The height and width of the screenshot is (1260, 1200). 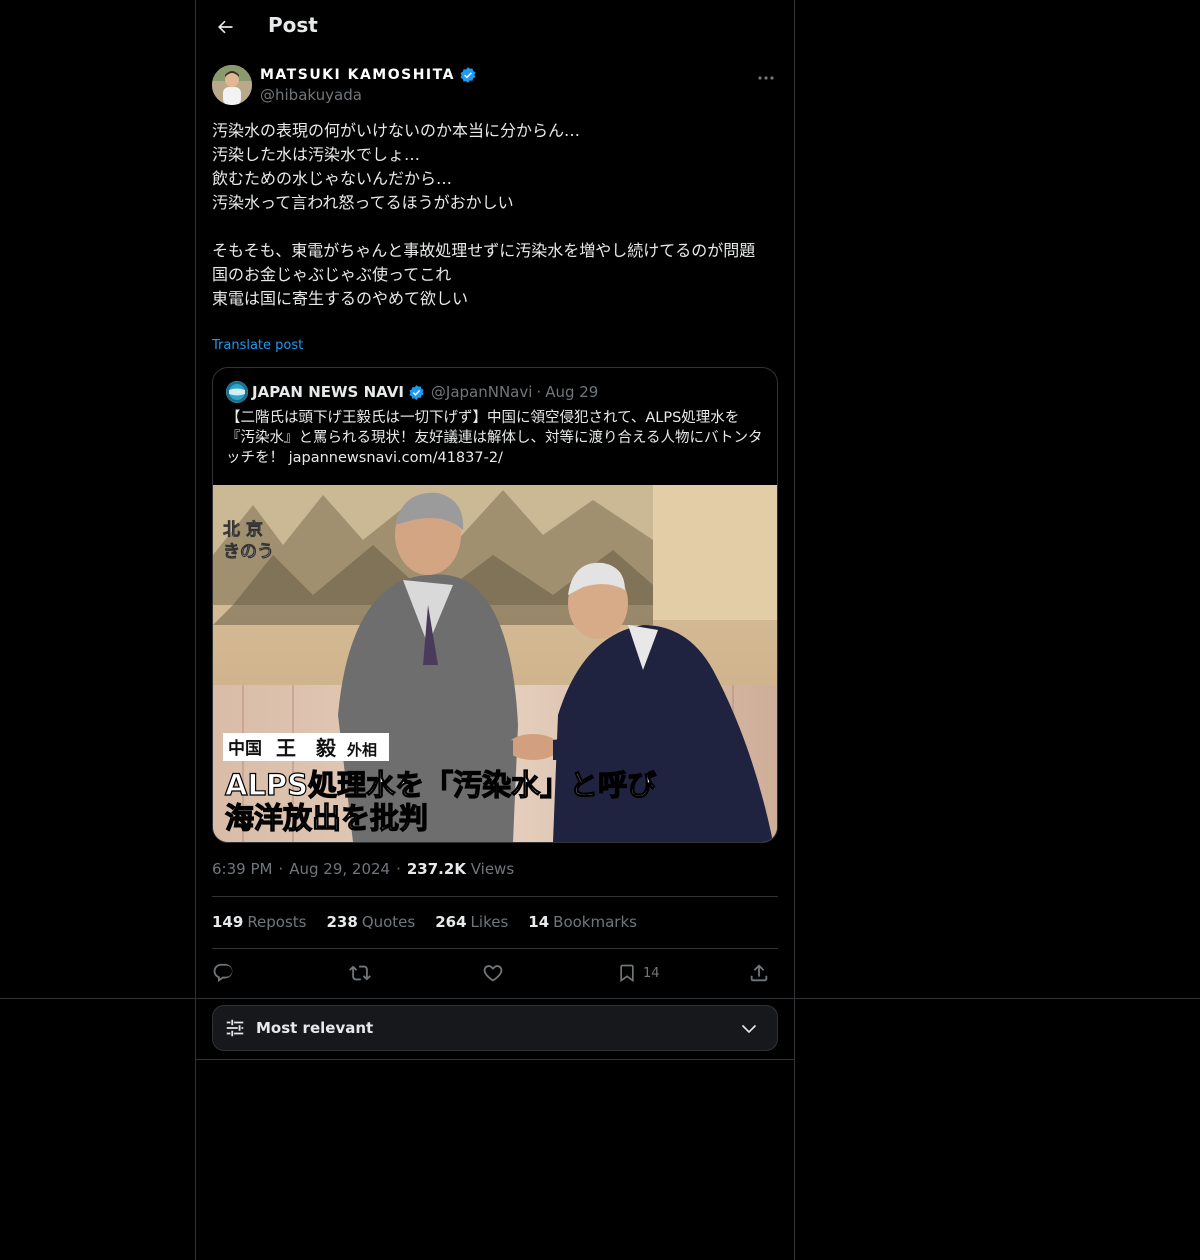 What do you see at coordinates (572, 392) in the screenshot?
I see `quoted-date: Aug 29` at bounding box center [572, 392].